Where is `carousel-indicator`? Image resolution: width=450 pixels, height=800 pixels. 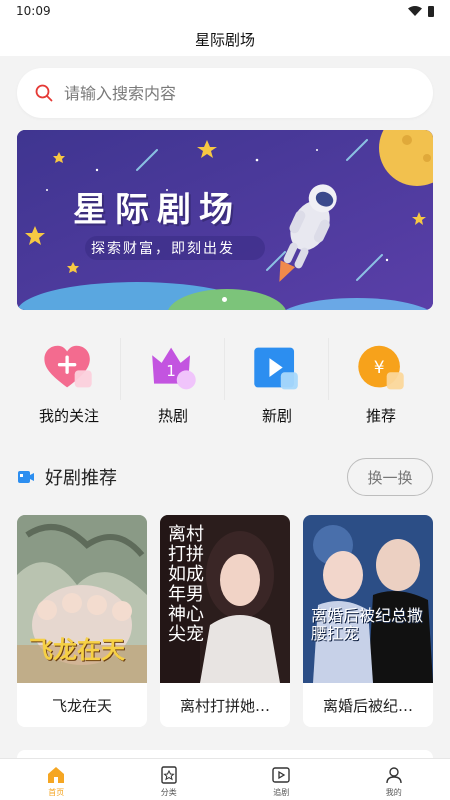 carousel-indicator is located at coordinates (224, 299).